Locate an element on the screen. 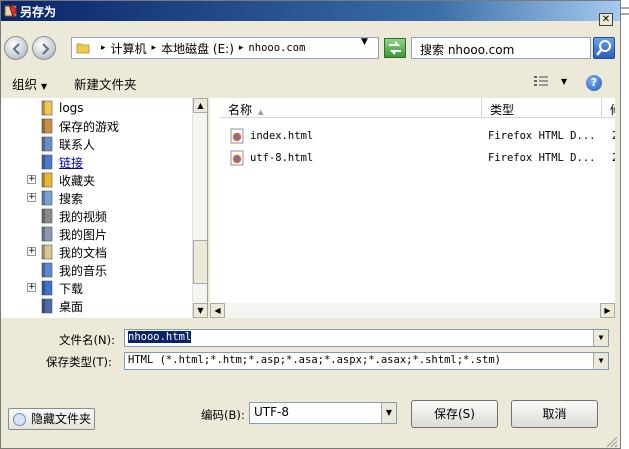  encoding-select: UTF-8 ▼ is located at coordinates (323, 413).